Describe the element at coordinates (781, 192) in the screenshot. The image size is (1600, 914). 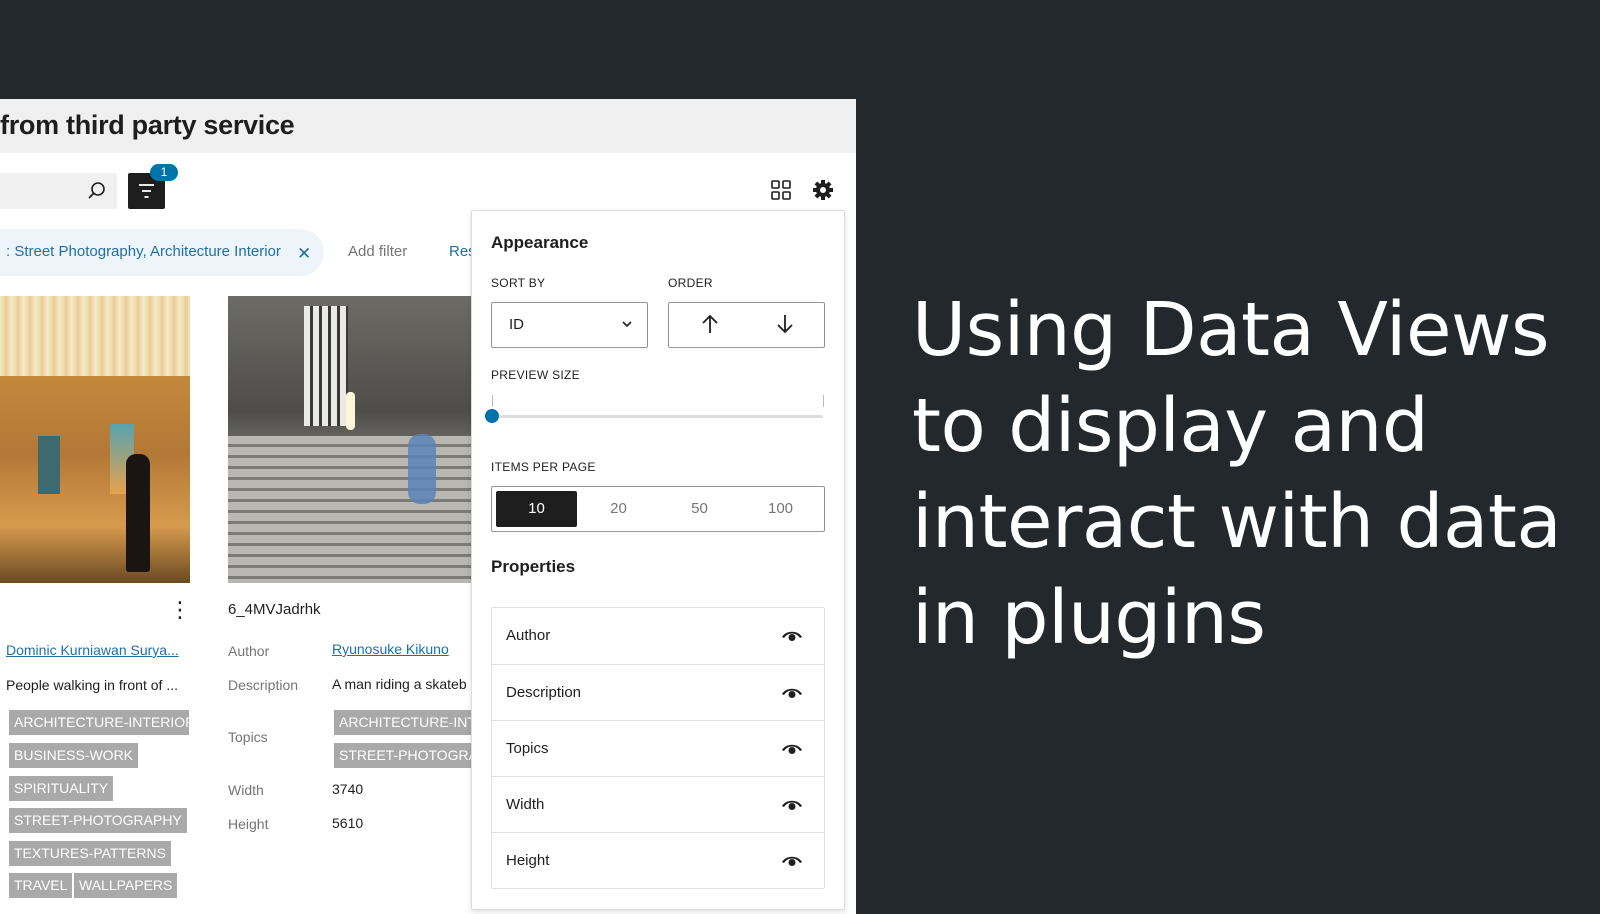
I see `layout-grid-icon` at that location.